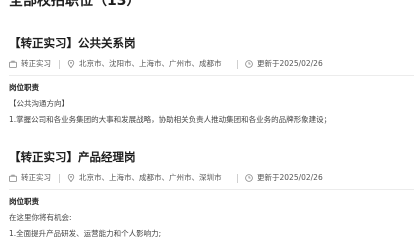 The image size is (420, 240). Describe the element at coordinates (211, 157) in the screenshot. I see `job-title: 【转正实习】产品经理岗` at that location.